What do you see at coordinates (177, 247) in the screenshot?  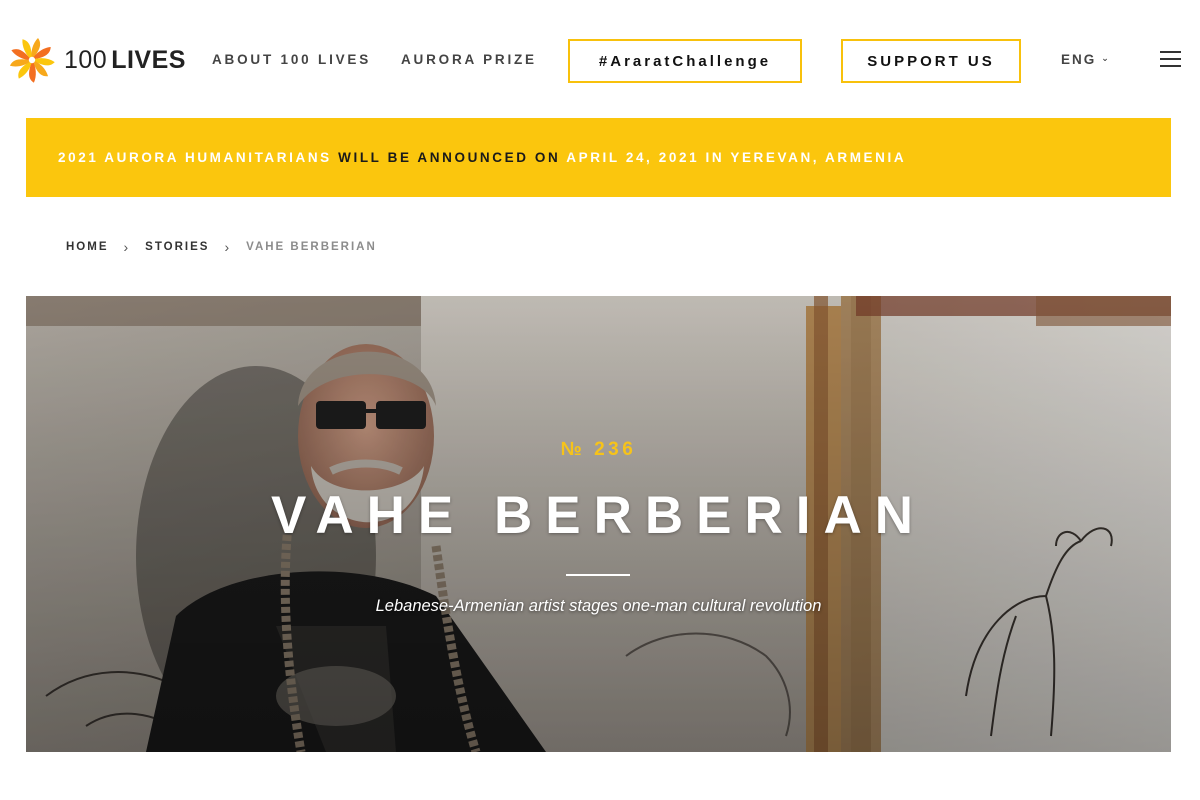 I see `breadcrumb-stories: STORIES` at bounding box center [177, 247].